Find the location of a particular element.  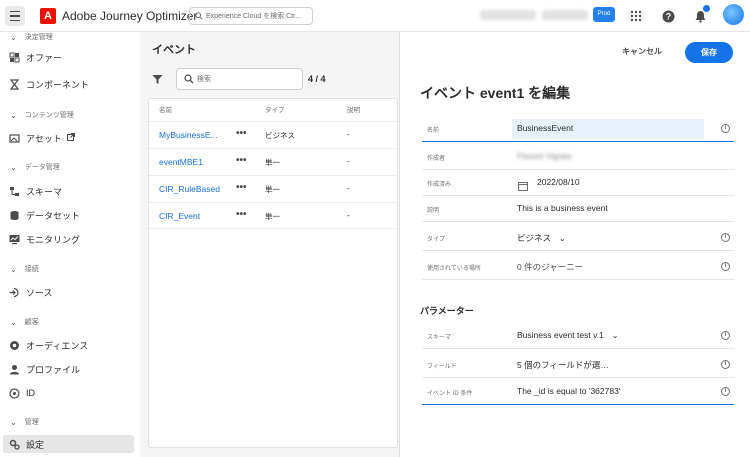

cancel-button: キャンセル is located at coordinates (642, 51).